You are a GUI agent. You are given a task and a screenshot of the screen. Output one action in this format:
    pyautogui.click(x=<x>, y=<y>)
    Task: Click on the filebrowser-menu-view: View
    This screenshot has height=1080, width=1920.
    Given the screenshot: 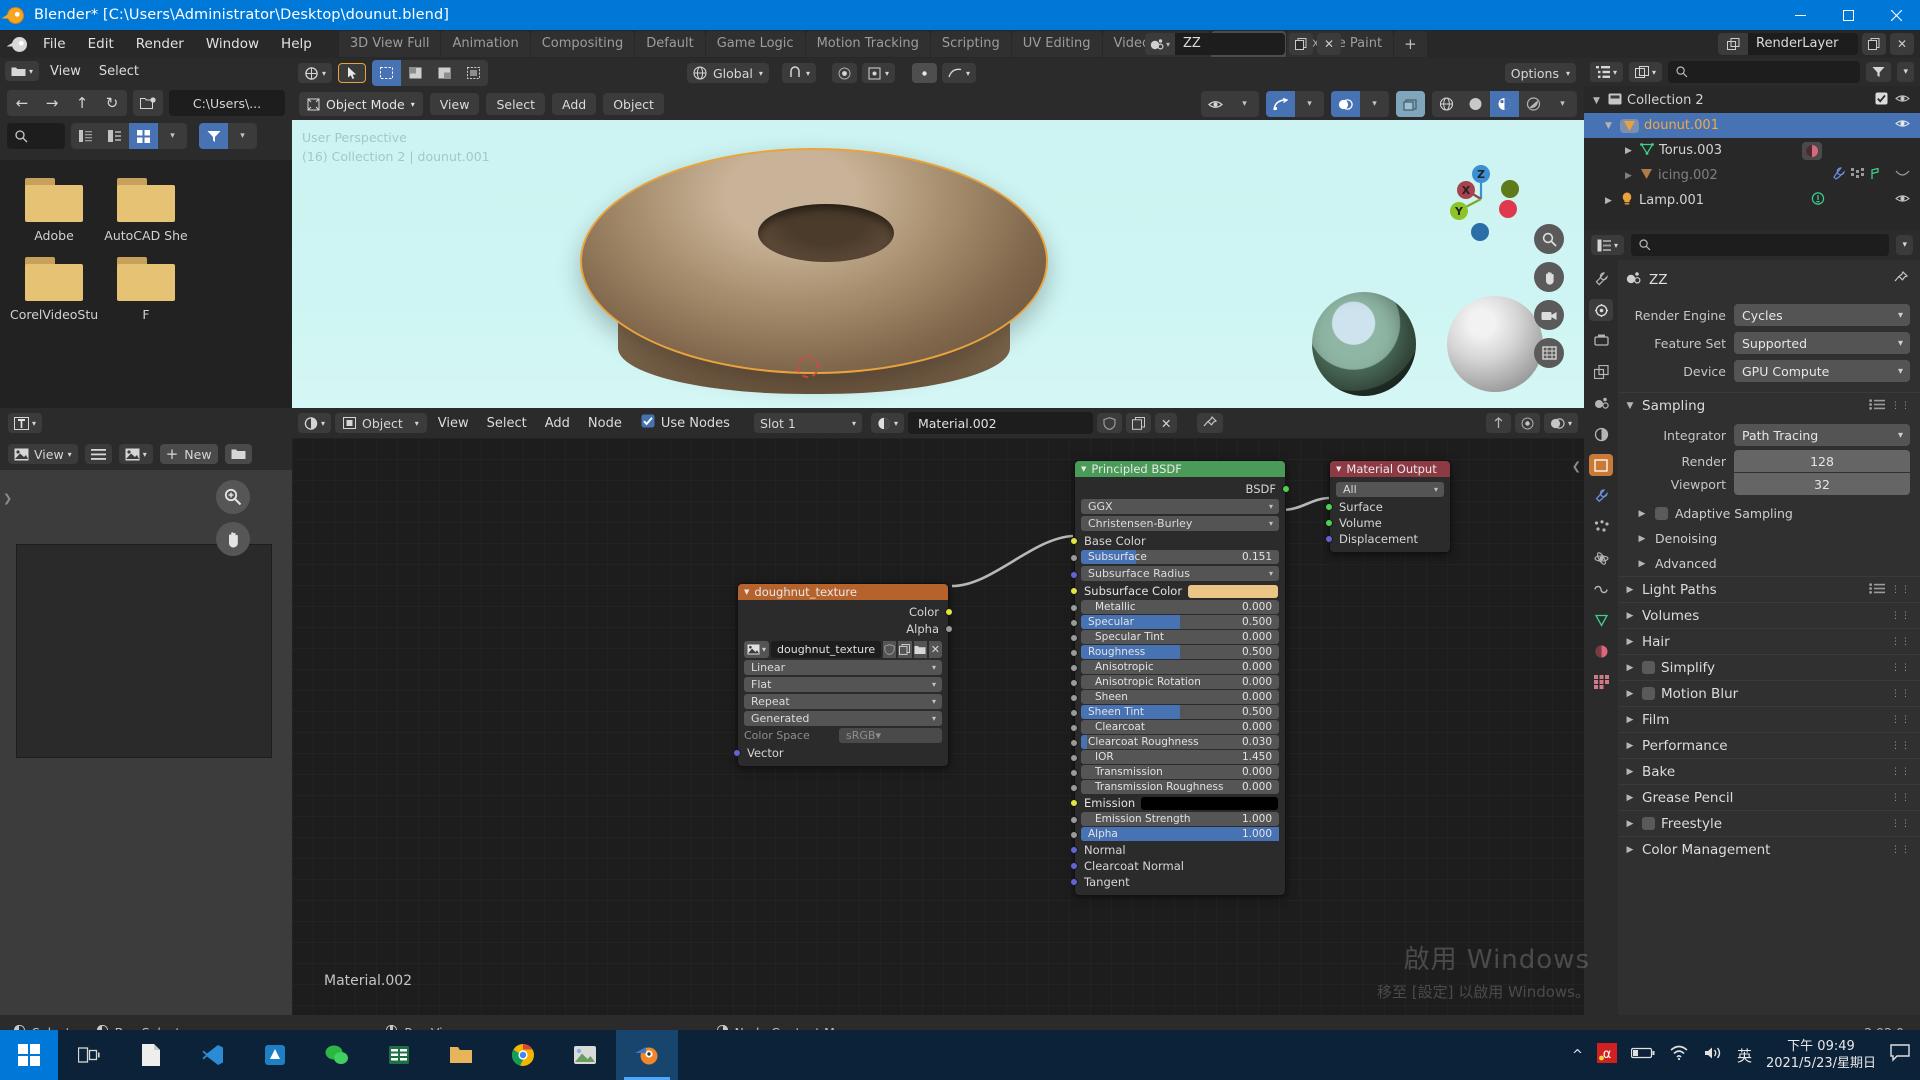 What is the action you would take?
    pyautogui.click(x=65, y=71)
    